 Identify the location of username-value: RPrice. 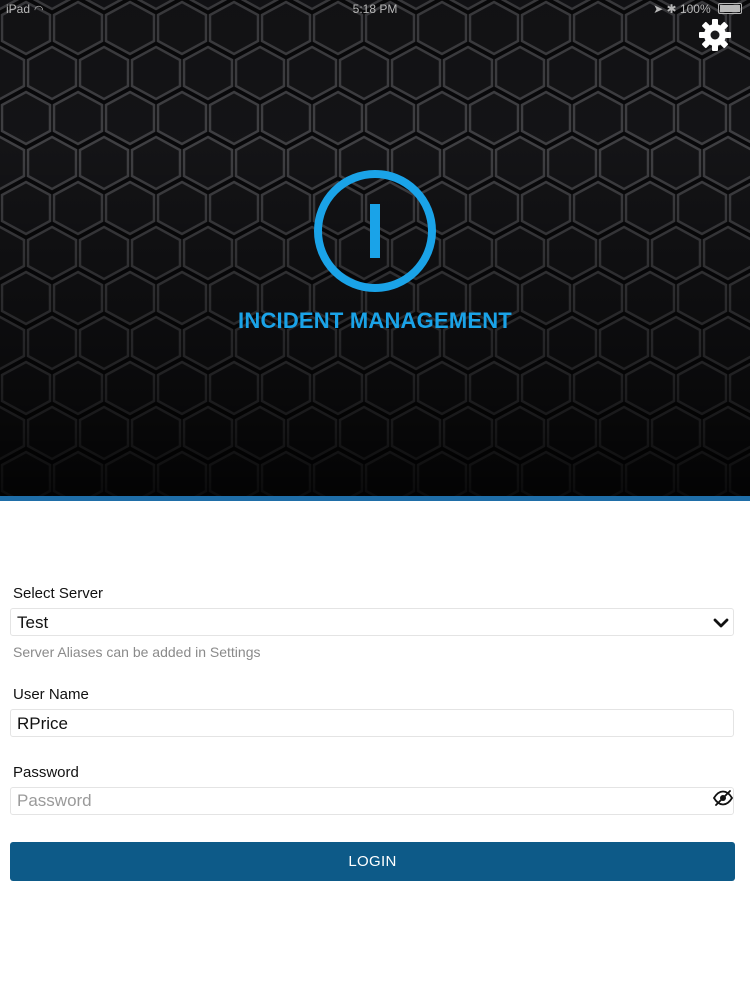
(43, 723).